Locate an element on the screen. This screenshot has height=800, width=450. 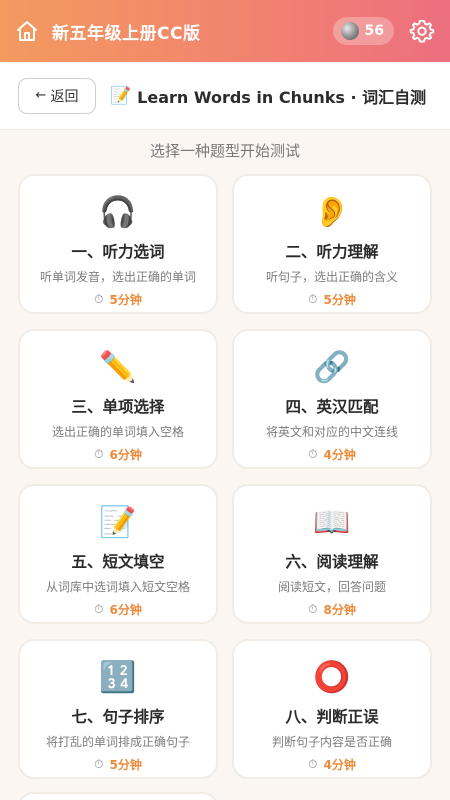
page-toolbar: ← 返回 📝 Learn Words in Chunks · 词汇自测 is located at coordinates (225, 96).